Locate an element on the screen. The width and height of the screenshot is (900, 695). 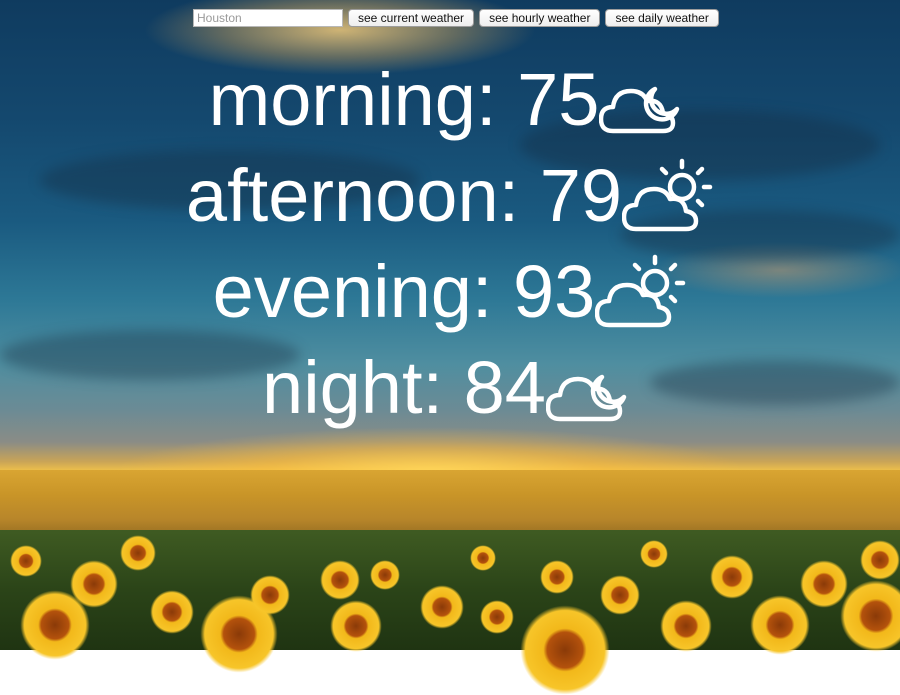
forecast-row-morning: morning: 75 is located at coordinates (450, 100).